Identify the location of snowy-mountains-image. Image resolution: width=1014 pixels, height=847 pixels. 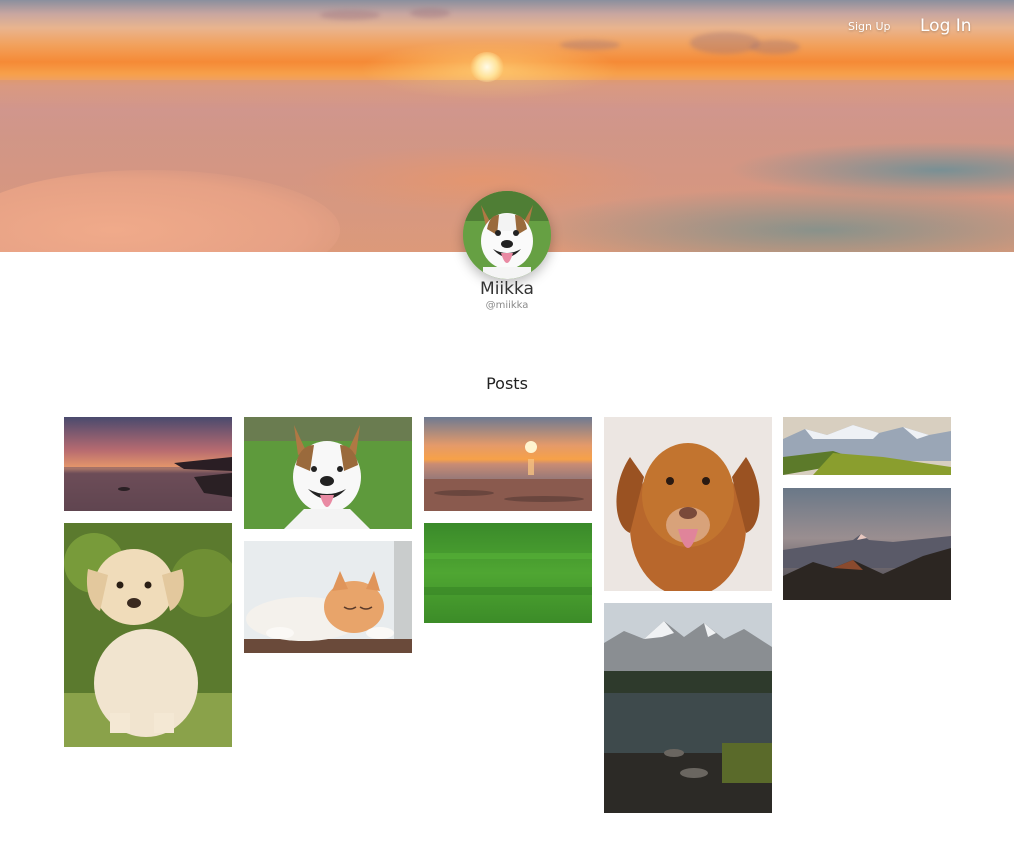
(867, 446).